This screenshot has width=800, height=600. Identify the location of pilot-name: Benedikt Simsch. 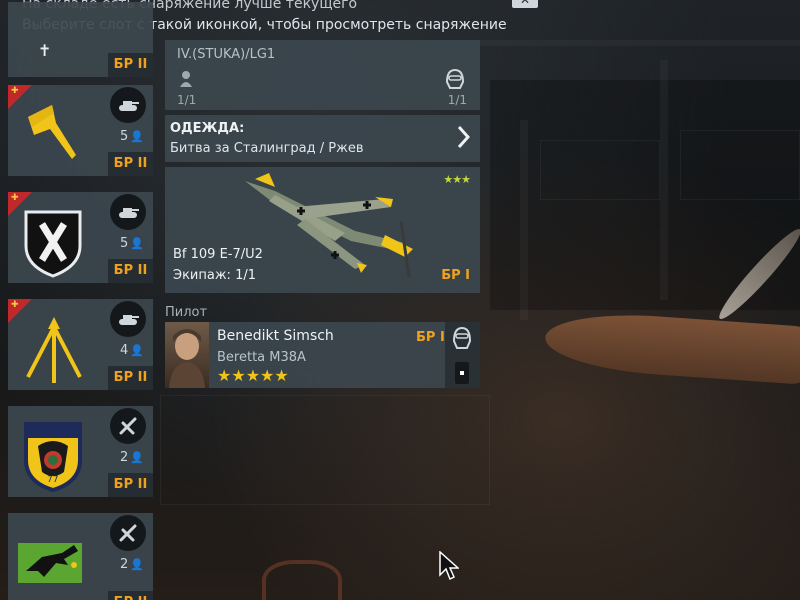
(275, 336).